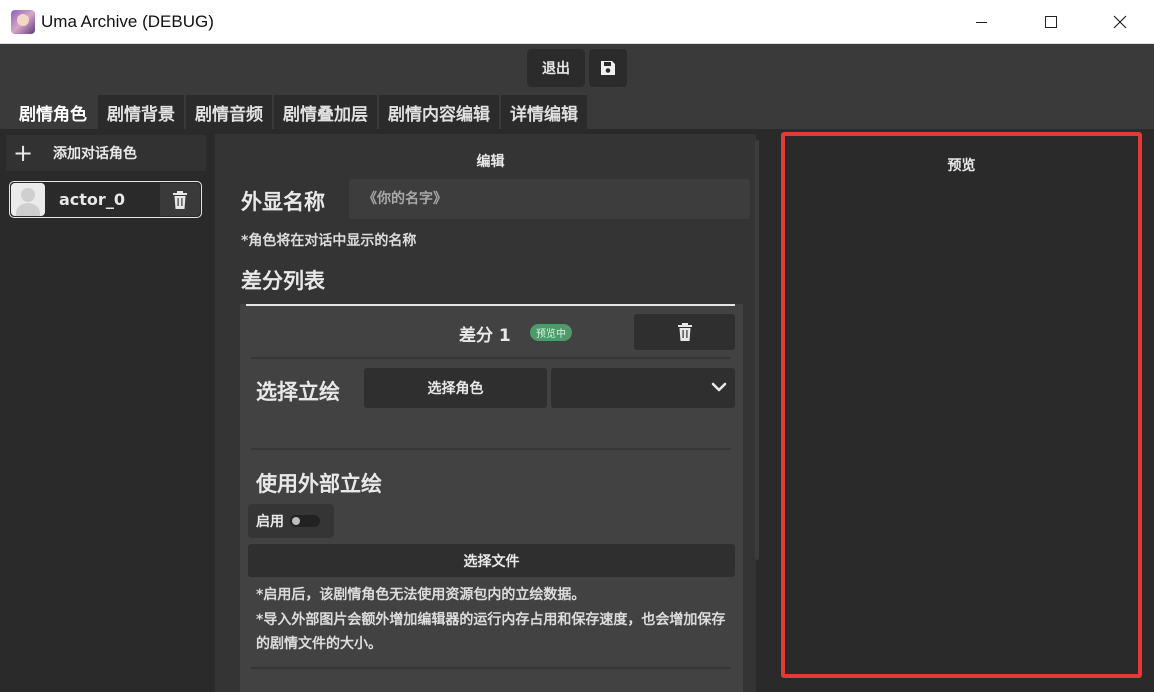 Image resolution: width=1154 pixels, height=692 pixels. I want to click on chevron-down-icon, so click(719, 387).